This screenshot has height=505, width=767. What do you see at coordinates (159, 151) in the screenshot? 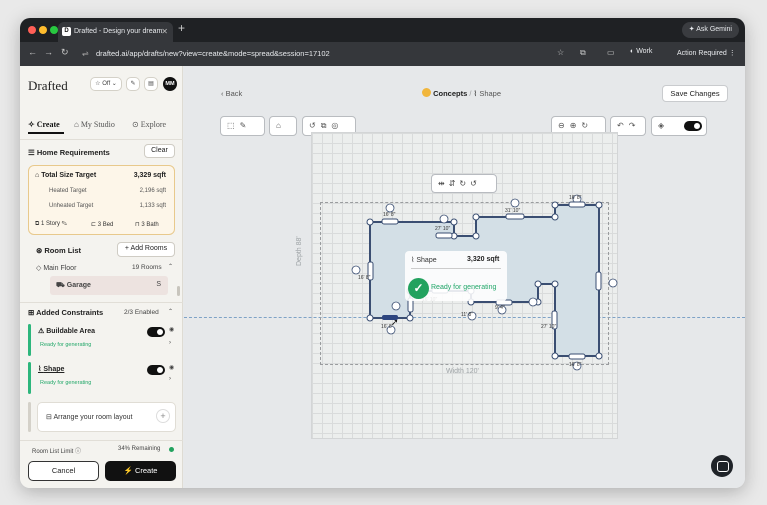
I see `clear-button: Clear` at bounding box center [159, 151].